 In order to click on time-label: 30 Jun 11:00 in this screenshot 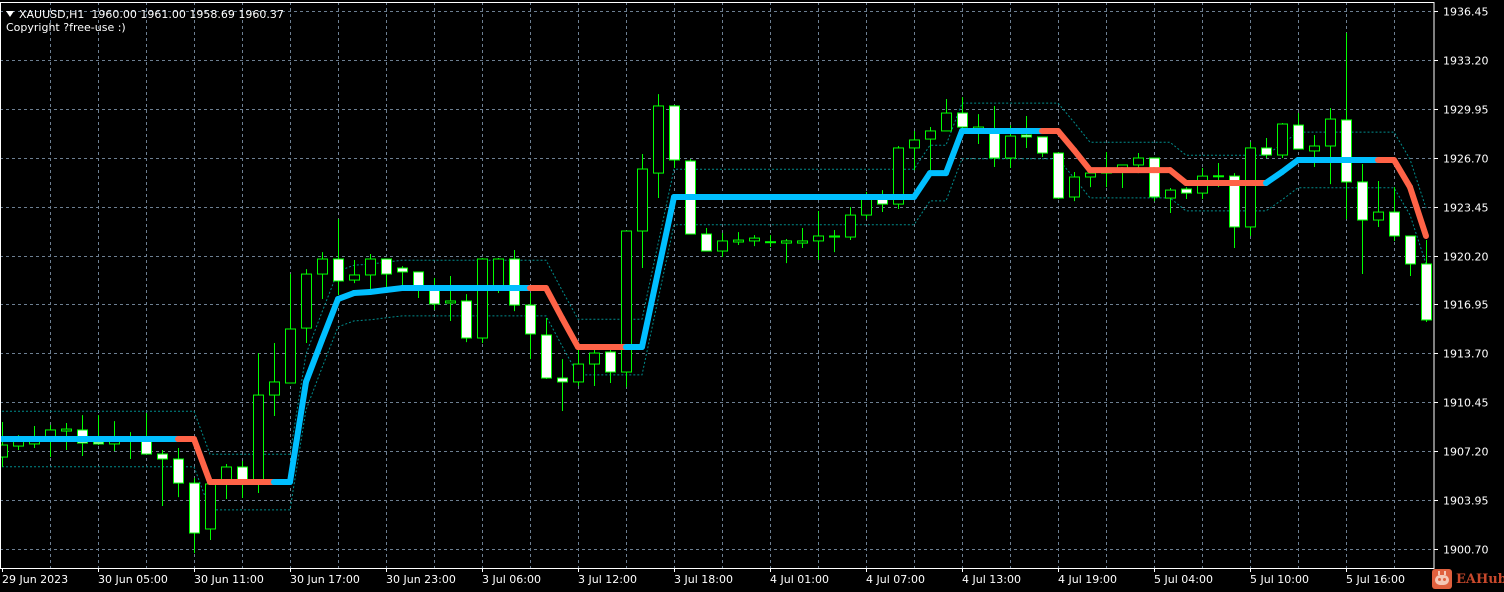, I will do `click(229, 579)`.